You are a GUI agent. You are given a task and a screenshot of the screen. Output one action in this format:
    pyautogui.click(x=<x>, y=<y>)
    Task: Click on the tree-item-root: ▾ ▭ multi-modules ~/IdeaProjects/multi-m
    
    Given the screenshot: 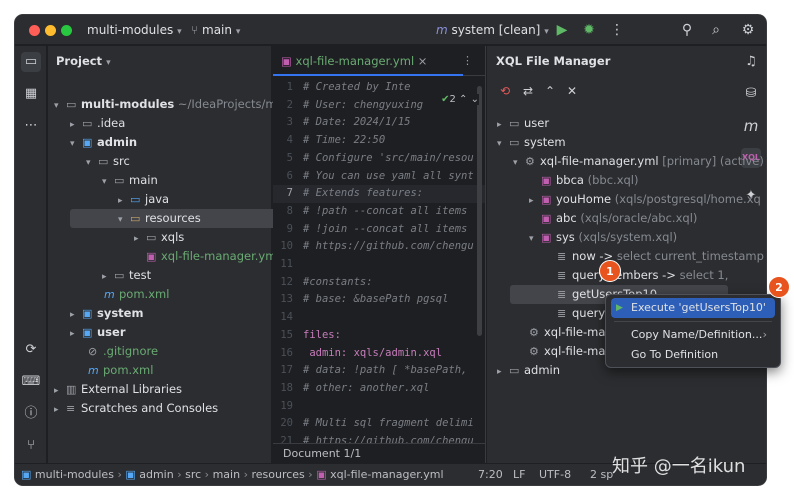 What is the action you would take?
    pyautogui.click(x=182, y=104)
    